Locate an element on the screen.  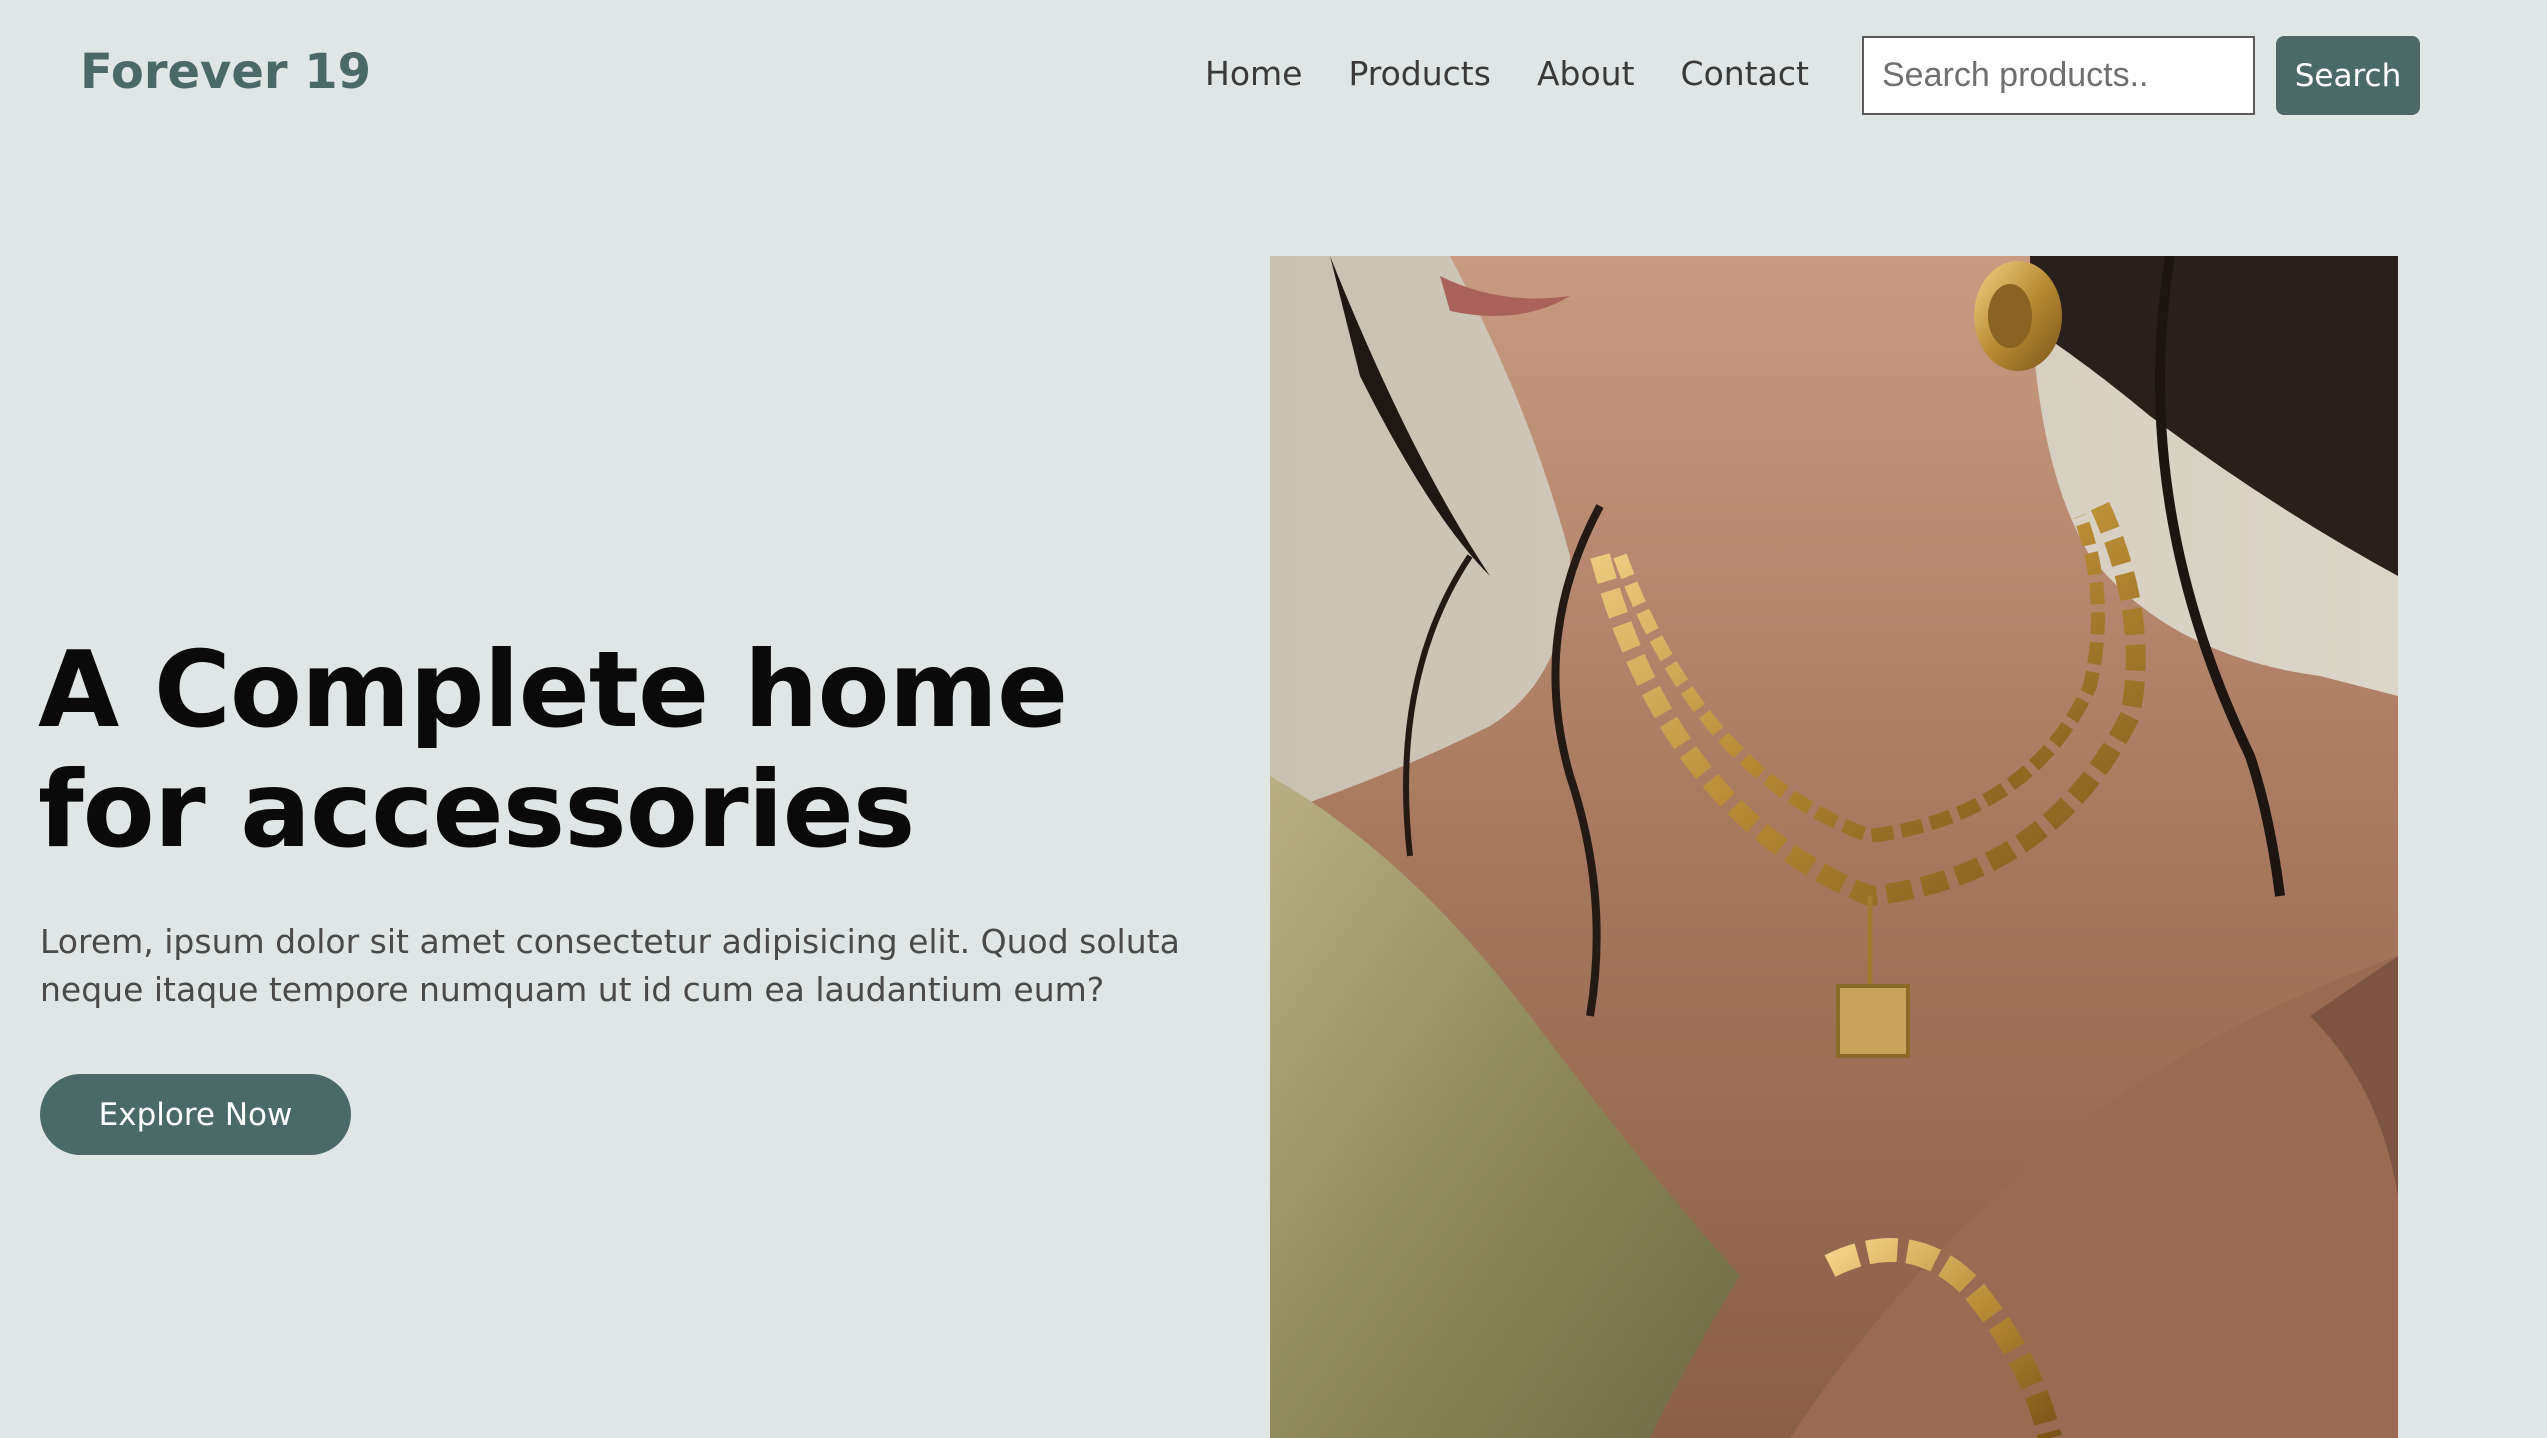
nav-link-about: About is located at coordinates (1586, 73).